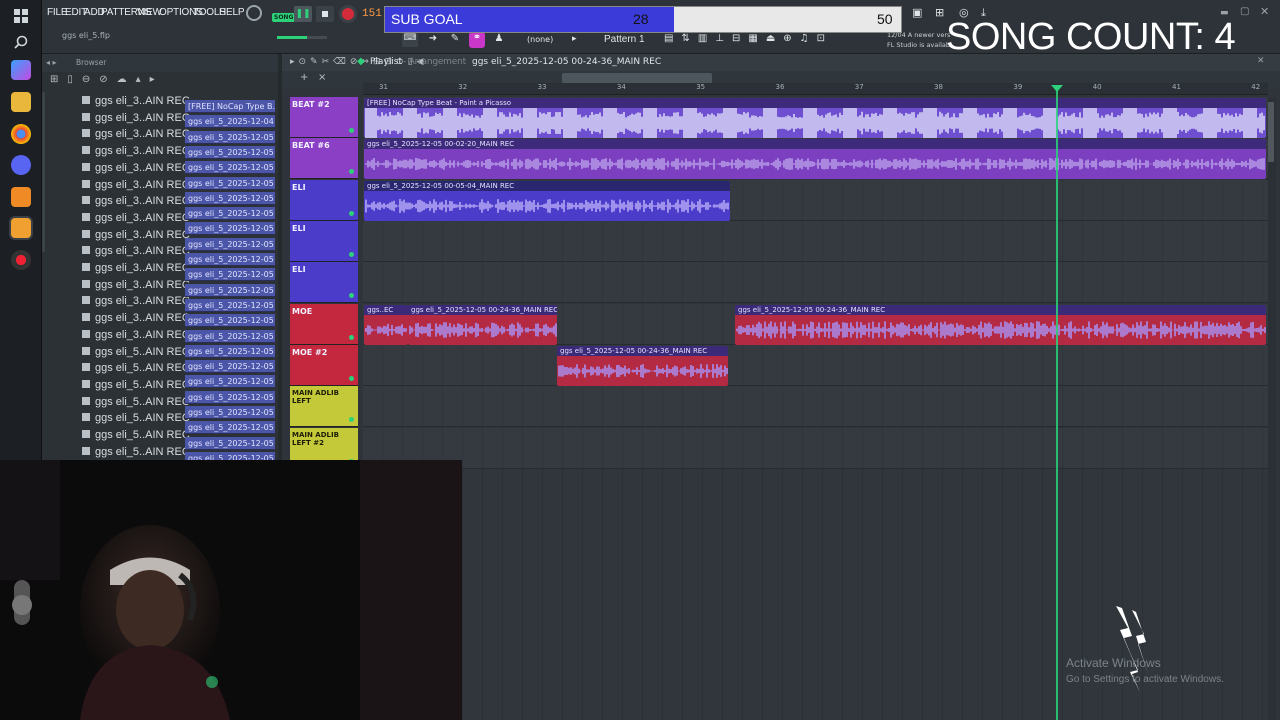  I want to click on track-header: MOE #2, so click(324, 365).